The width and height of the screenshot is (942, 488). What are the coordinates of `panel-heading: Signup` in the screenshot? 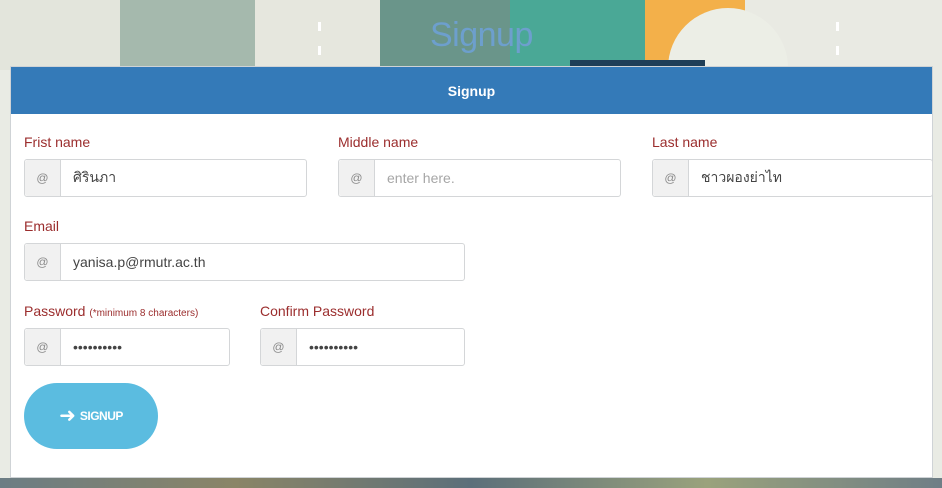 It's located at (471, 90).